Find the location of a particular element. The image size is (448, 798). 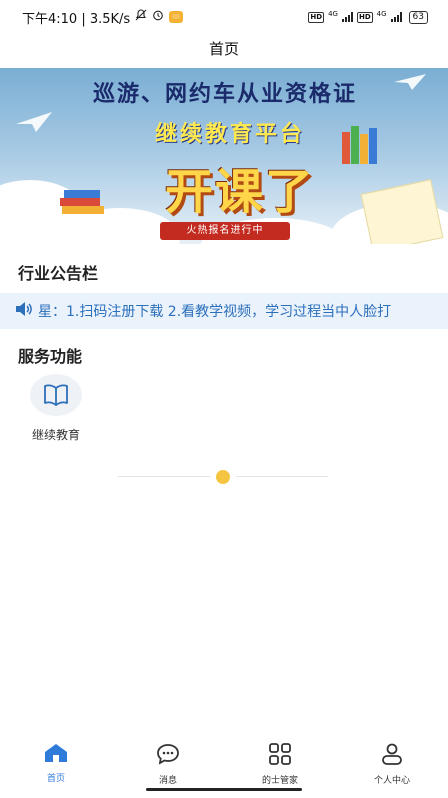

bottom-nav: 首页 消息 的士管家 个人中心 is located at coordinates (224, 762).